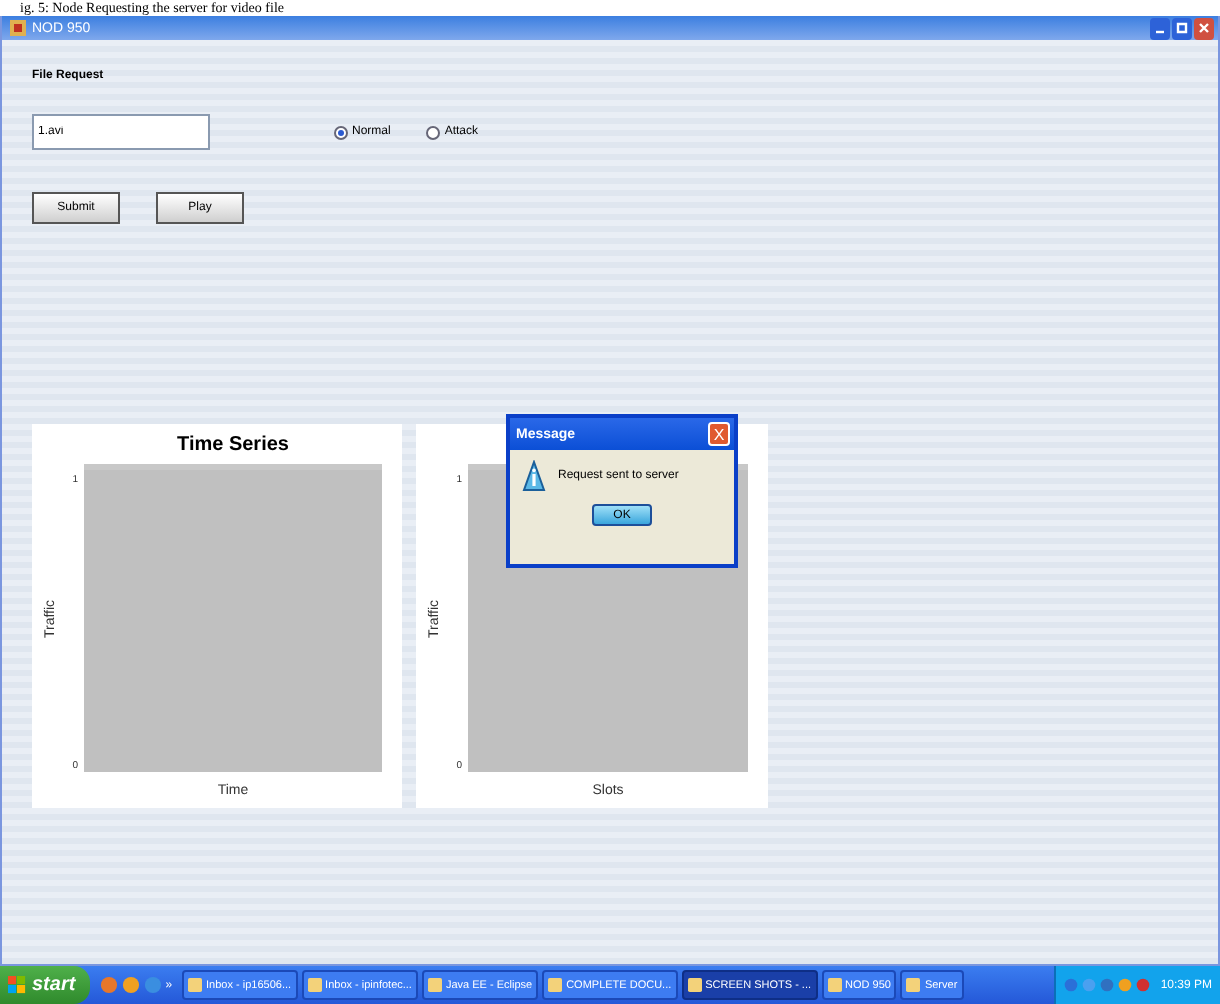 The image size is (1220, 1004). What do you see at coordinates (17, 985) in the screenshot?
I see `flag-icon` at bounding box center [17, 985].